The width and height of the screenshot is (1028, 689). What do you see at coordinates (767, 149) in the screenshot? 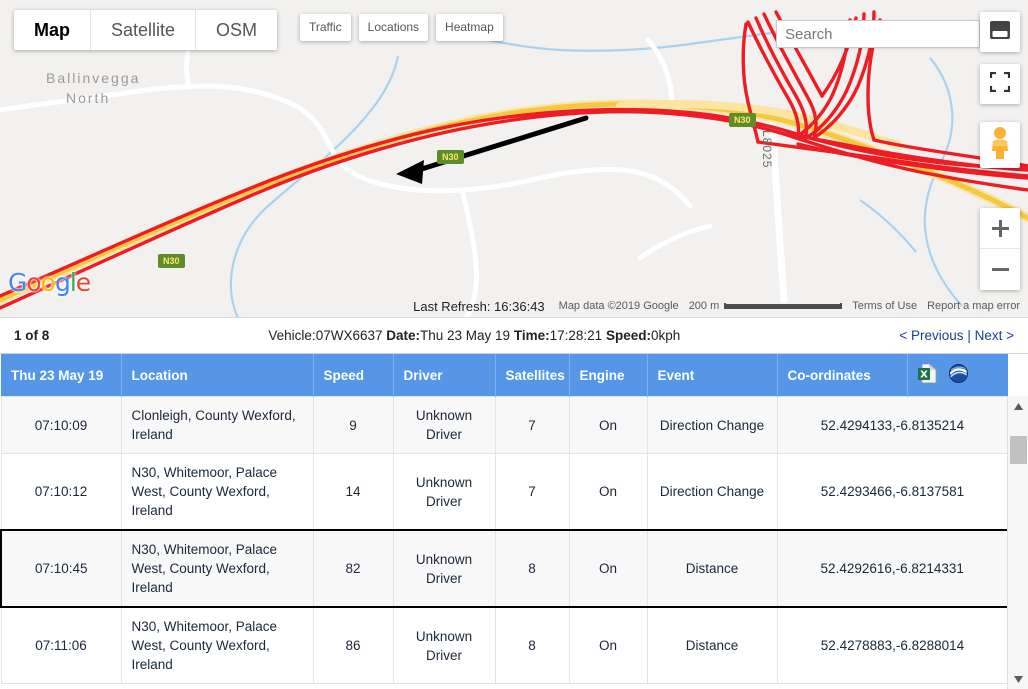
I see `map-road-label-l8025: L8025` at bounding box center [767, 149].